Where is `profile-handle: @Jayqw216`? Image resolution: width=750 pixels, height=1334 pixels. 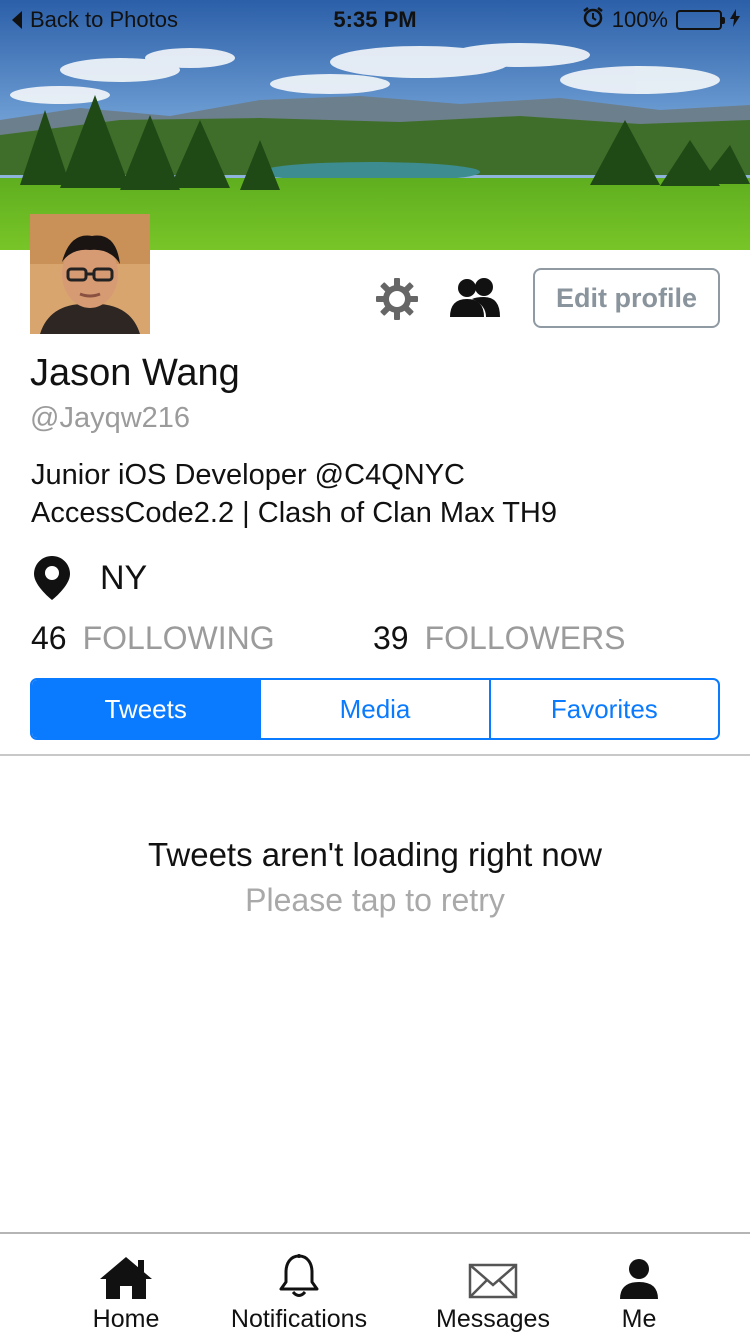 profile-handle: @Jayqw216 is located at coordinates (110, 418).